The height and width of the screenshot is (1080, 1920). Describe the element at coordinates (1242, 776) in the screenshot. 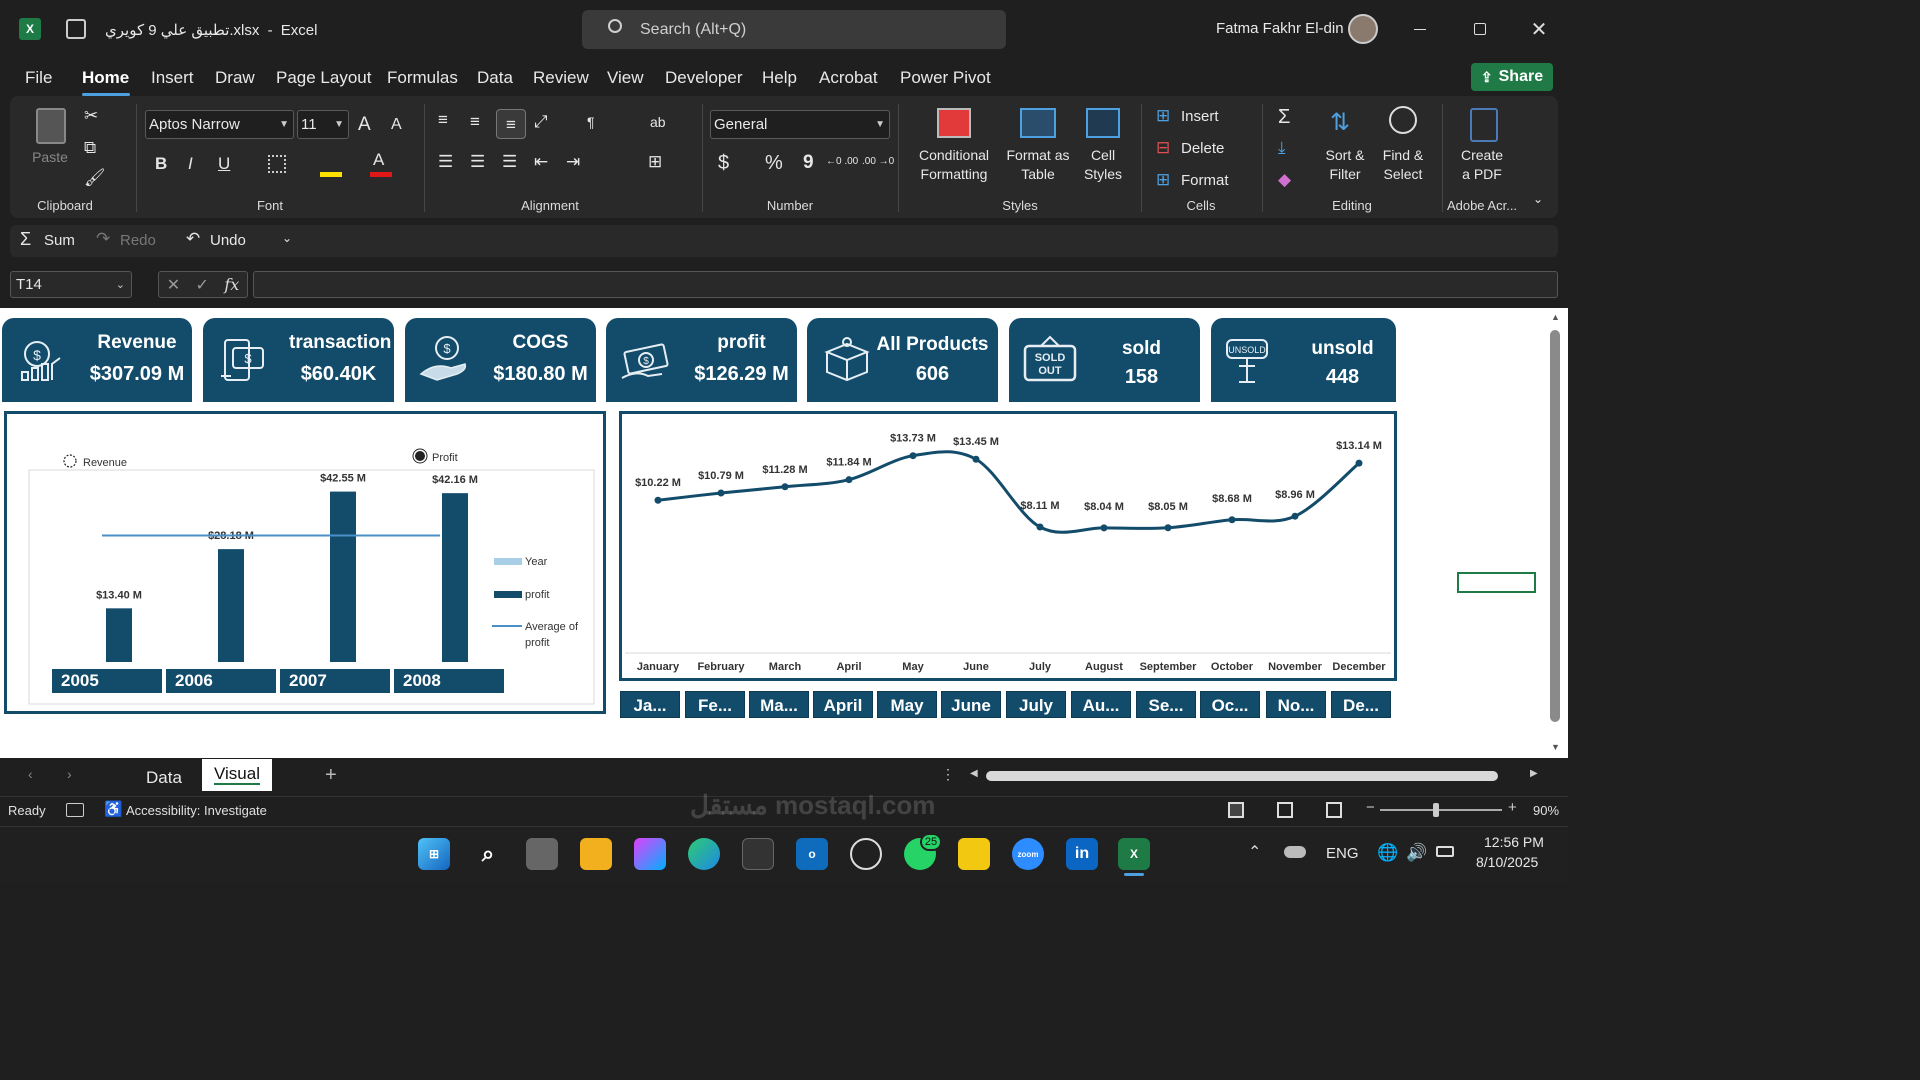

I see `h-scroll-thumb` at that location.